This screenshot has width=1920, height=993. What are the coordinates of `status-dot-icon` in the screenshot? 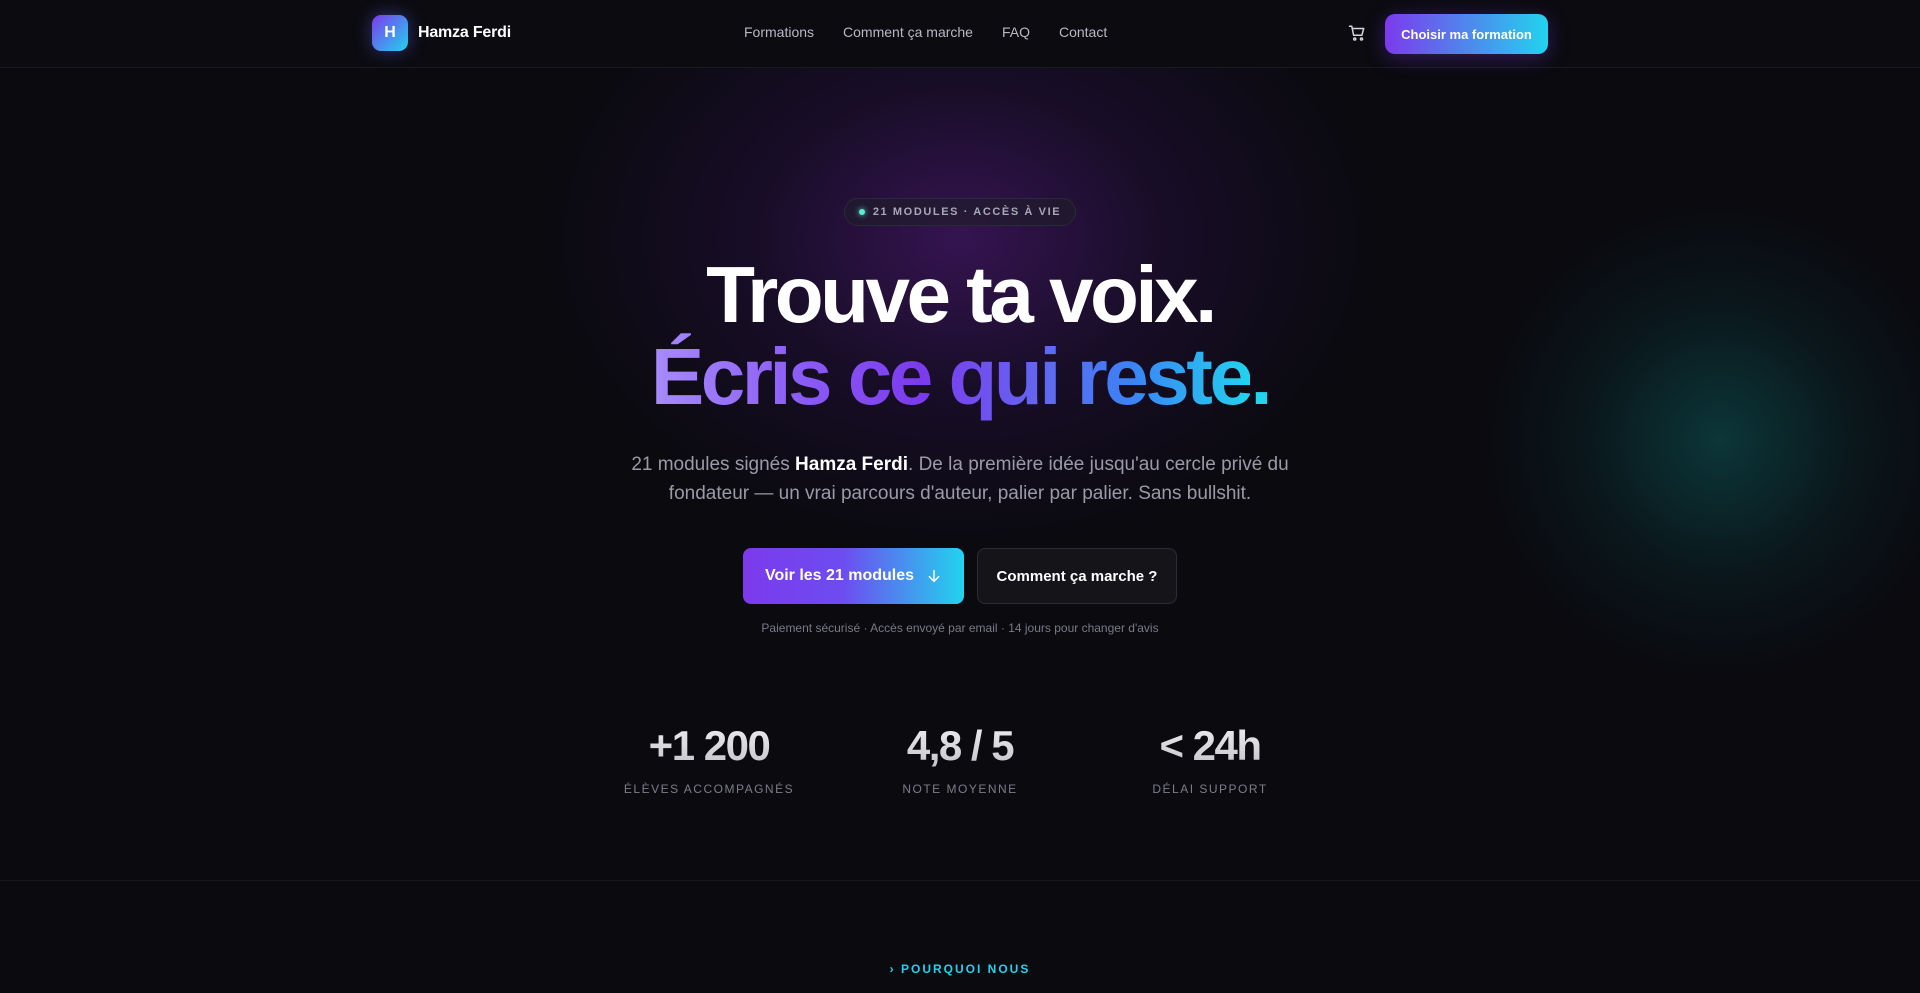 It's located at (861, 212).